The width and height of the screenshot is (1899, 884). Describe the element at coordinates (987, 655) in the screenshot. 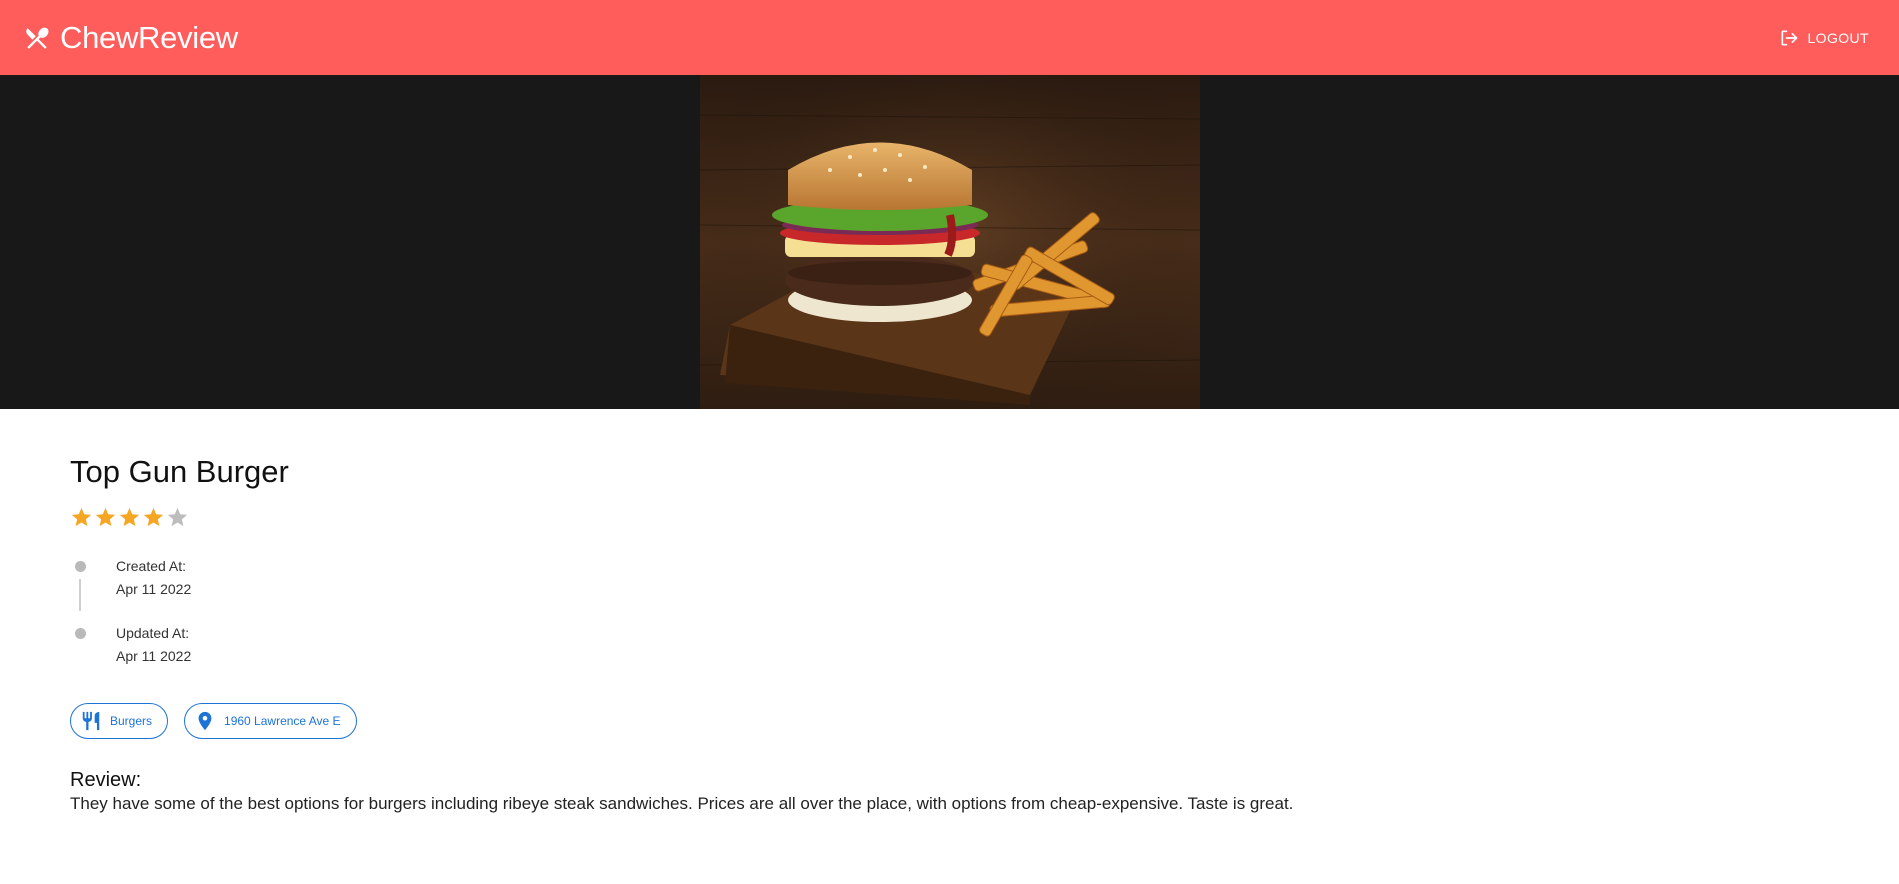

I see `timeline-item-updated: Updated At: Apr 11 2022` at that location.